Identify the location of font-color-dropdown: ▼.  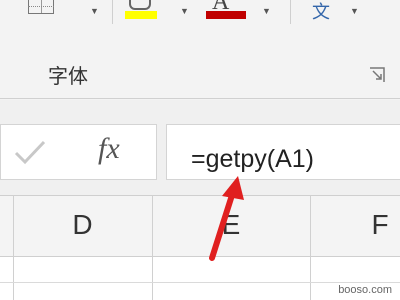
(264, 11).